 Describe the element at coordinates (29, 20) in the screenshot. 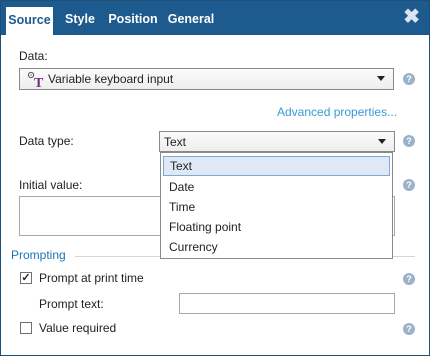

I see `tab-source: Source` at that location.